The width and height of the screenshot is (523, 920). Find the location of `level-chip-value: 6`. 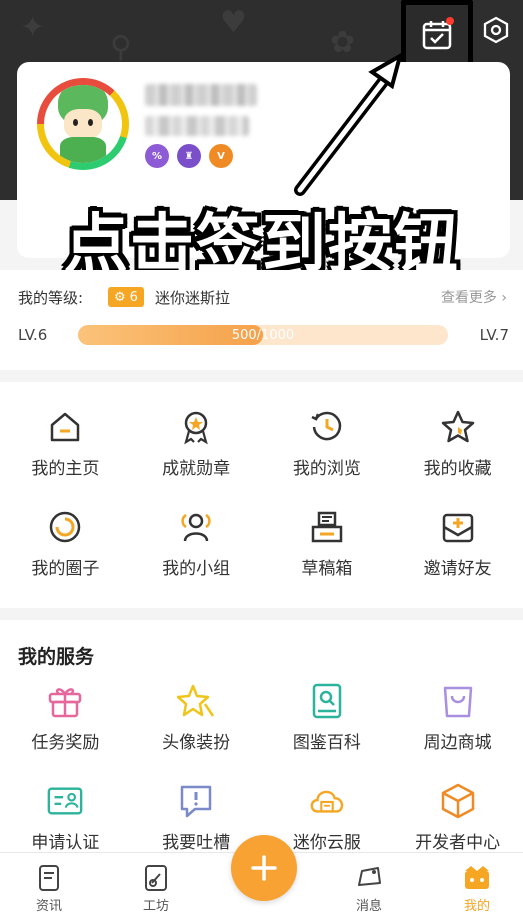

level-chip-value: 6 is located at coordinates (133, 297).